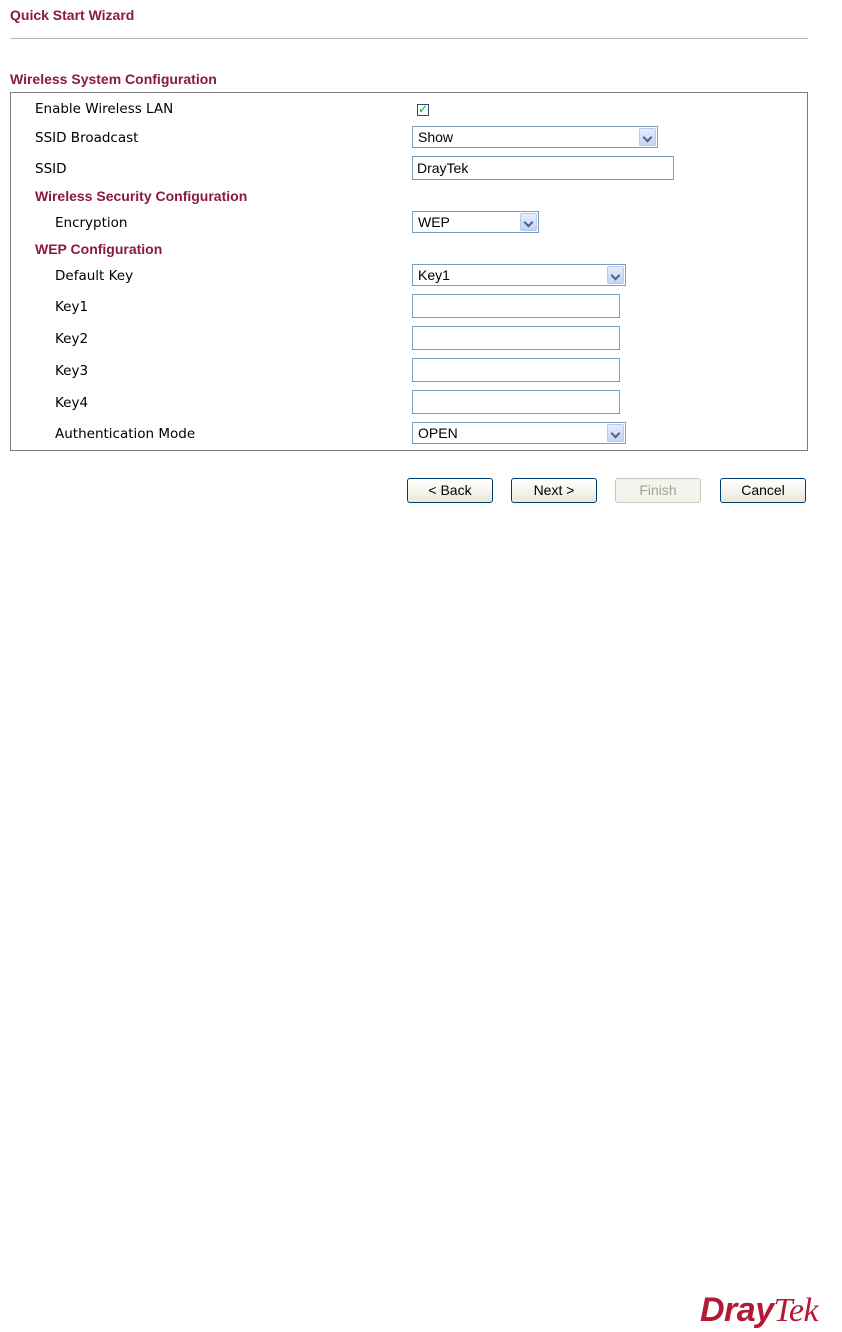 This screenshot has width=842, height=1332. I want to click on key4-label: Key4, so click(72, 403).